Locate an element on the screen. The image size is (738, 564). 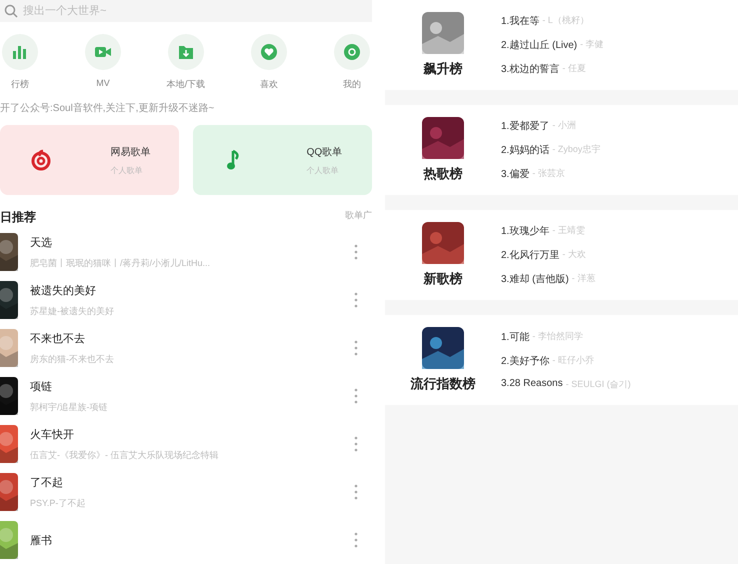
disc-icon is located at coordinates (352, 52).